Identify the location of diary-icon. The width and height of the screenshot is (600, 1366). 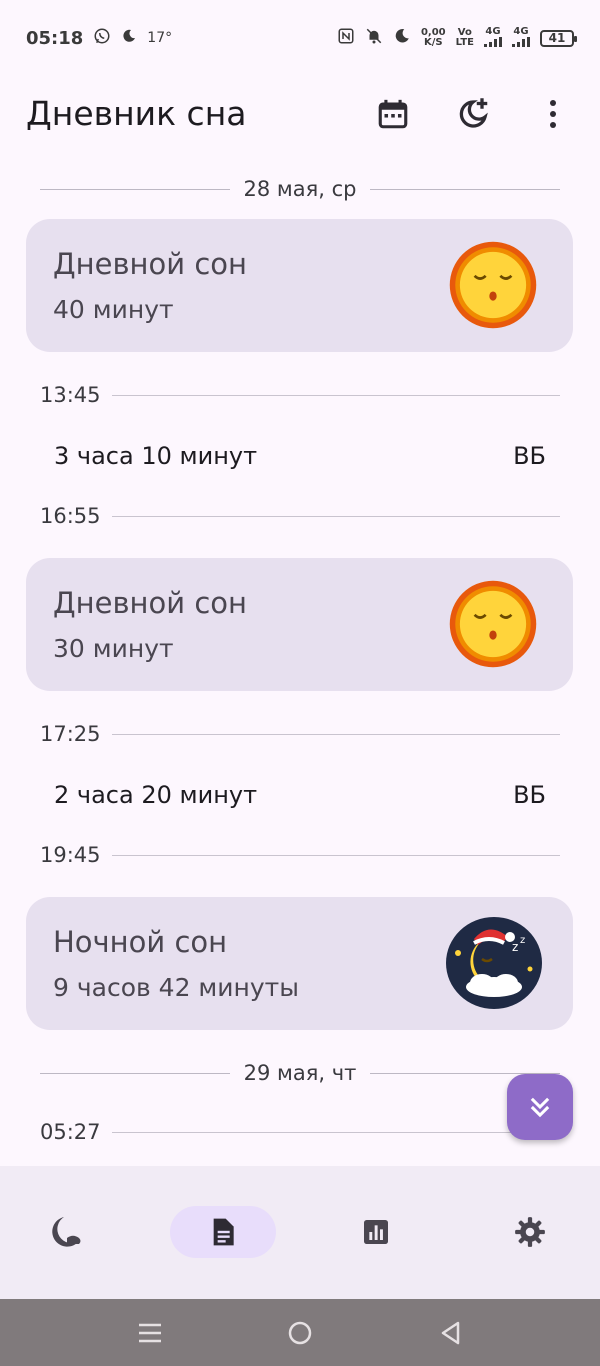
(223, 1232).